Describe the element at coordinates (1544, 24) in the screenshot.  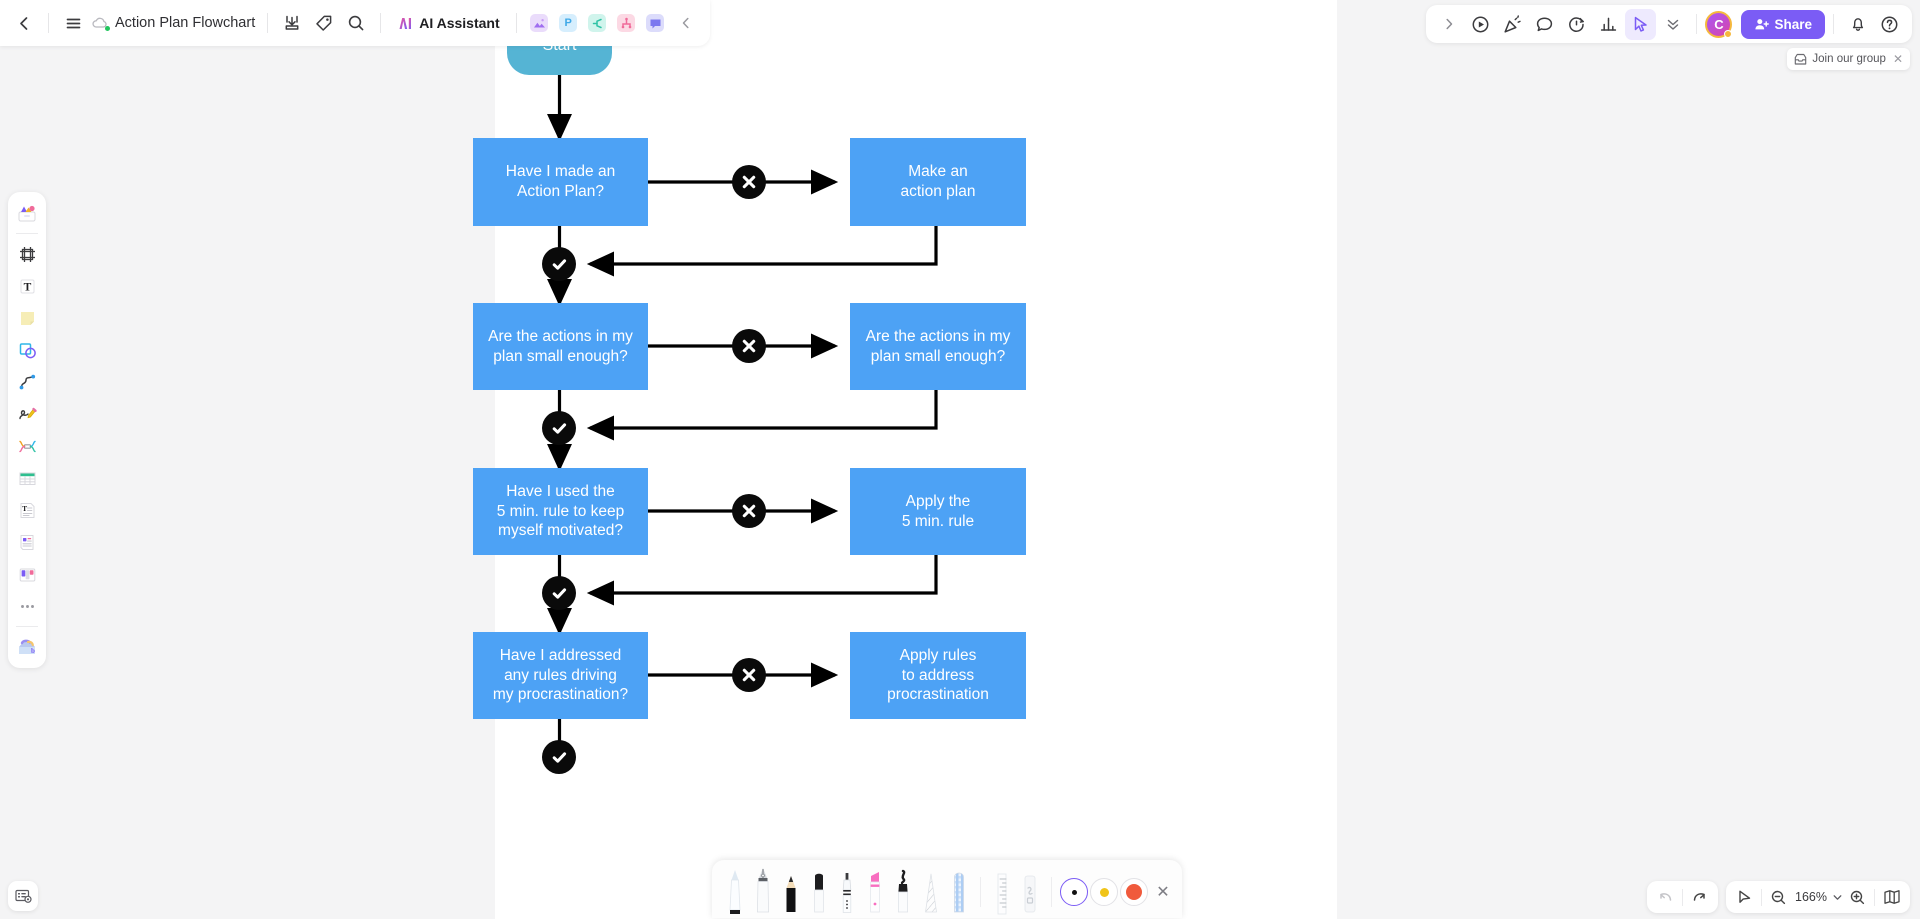
I see `comment-bubble-icon` at that location.